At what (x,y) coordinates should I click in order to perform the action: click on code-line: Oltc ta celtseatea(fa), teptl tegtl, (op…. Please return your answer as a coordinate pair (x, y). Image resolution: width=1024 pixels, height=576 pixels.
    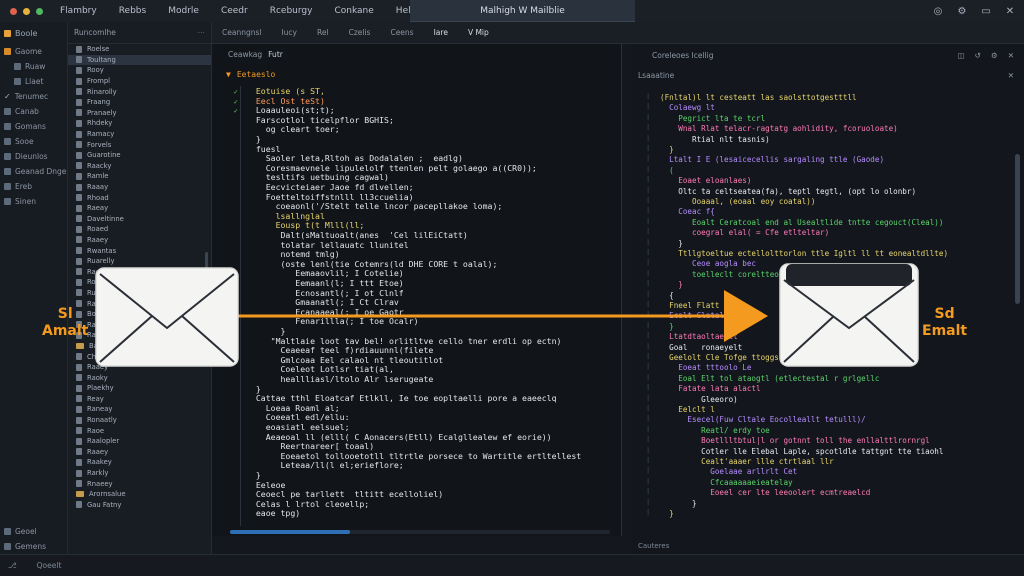
    Looking at the image, I should click on (788, 191).